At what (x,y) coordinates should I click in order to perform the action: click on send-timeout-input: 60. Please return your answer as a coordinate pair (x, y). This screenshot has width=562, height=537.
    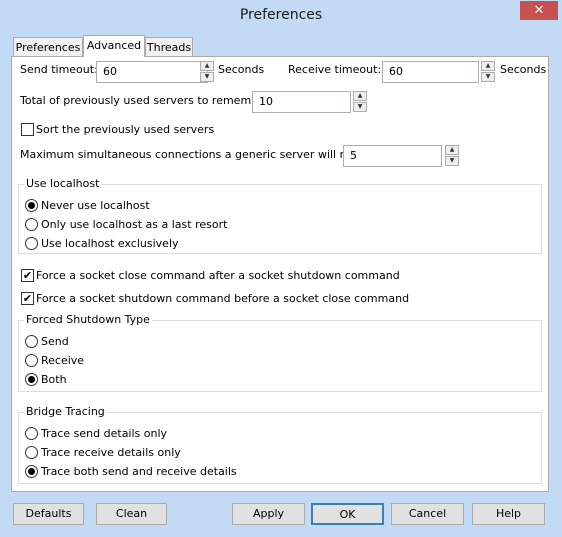
    Looking at the image, I should click on (152, 72).